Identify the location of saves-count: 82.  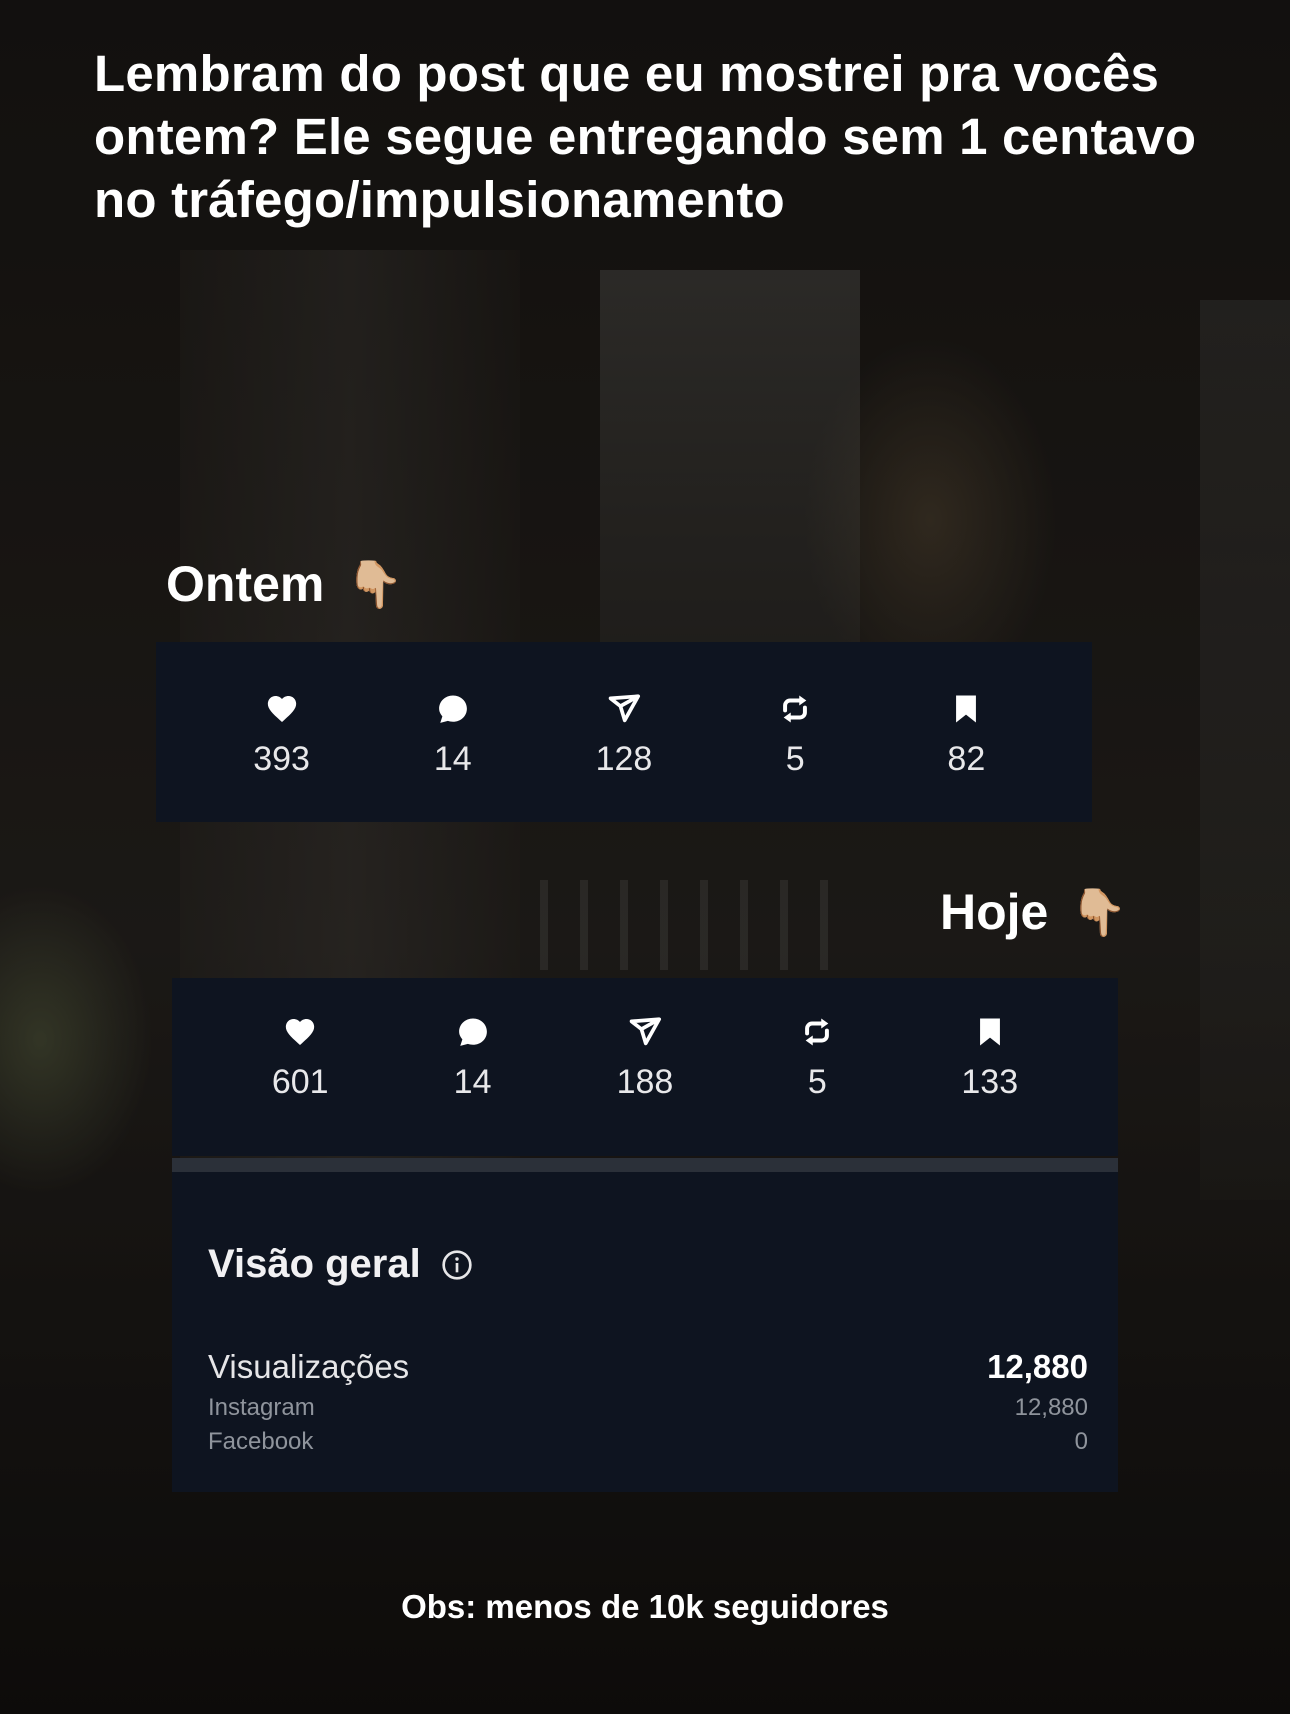
(966, 759).